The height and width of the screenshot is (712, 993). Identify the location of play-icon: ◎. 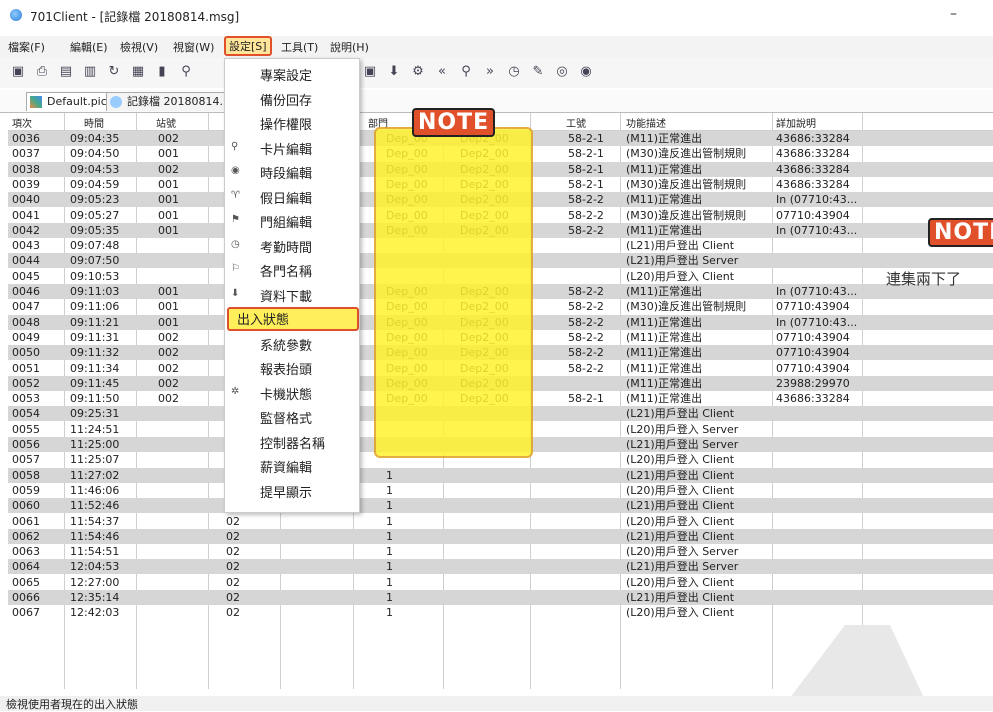
(562, 72).